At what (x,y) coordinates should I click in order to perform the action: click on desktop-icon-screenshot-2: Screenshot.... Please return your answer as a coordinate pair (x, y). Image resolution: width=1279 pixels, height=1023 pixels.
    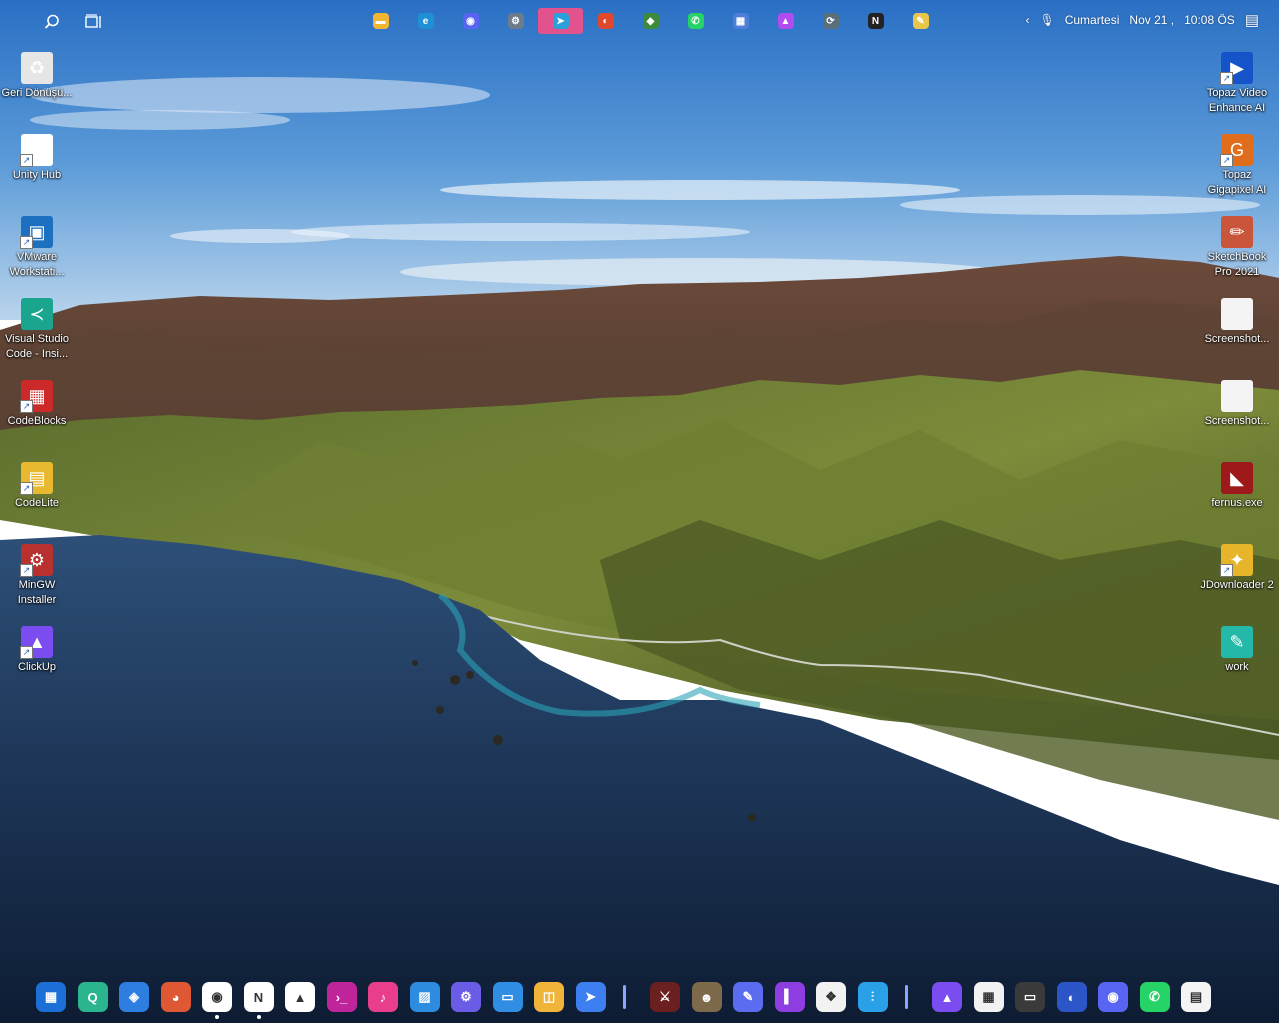
    Looking at the image, I should click on (1237, 404).